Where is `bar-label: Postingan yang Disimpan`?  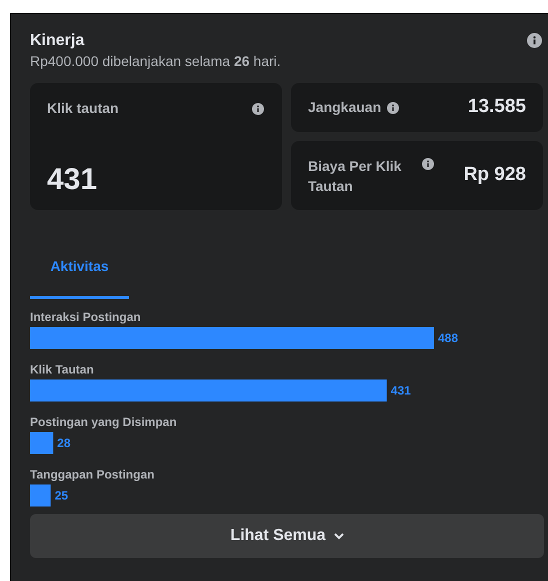
bar-label: Postingan yang Disimpan is located at coordinates (103, 422).